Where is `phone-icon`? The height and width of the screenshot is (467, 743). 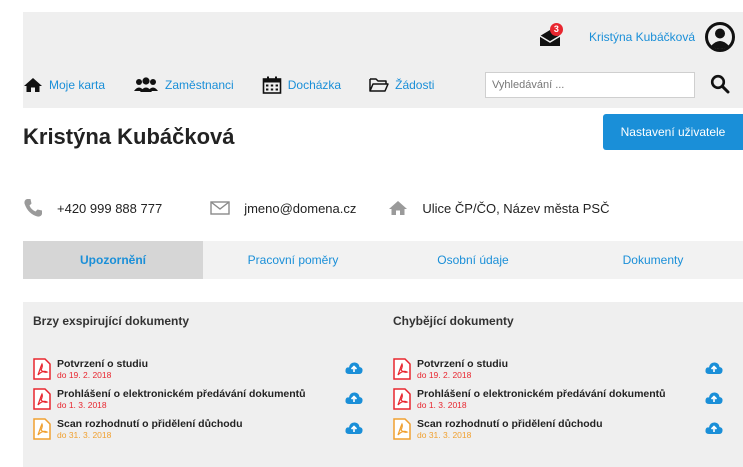
phone-icon is located at coordinates (33, 208).